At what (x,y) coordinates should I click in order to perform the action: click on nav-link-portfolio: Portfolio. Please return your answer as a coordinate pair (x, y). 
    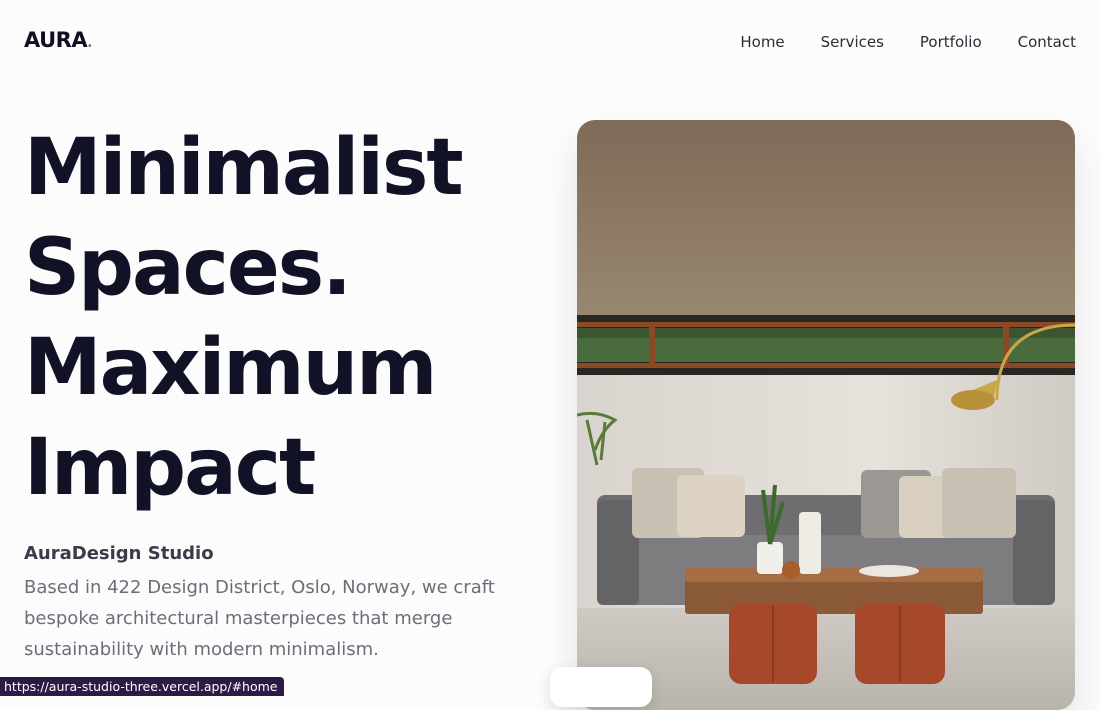
    Looking at the image, I should click on (951, 42).